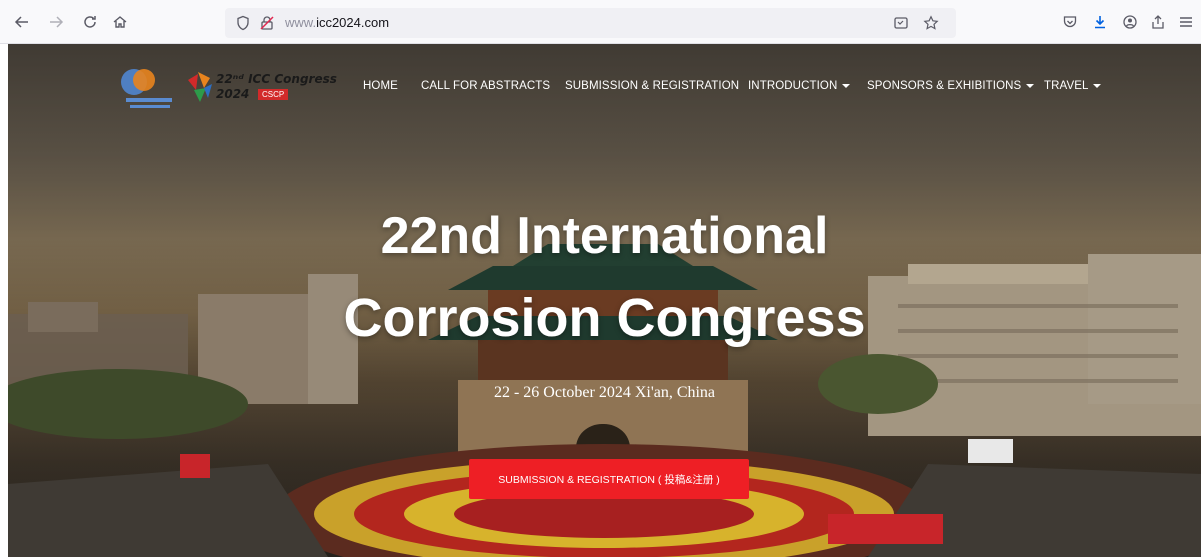 The width and height of the screenshot is (1201, 557). Describe the element at coordinates (1070, 22) in the screenshot. I see `pocket-icon` at that location.